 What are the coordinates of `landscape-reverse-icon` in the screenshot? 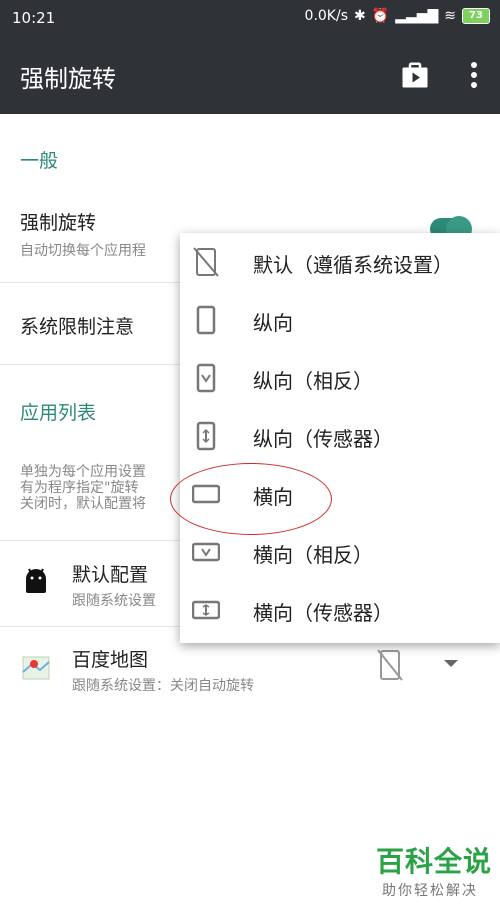 It's located at (206, 552).